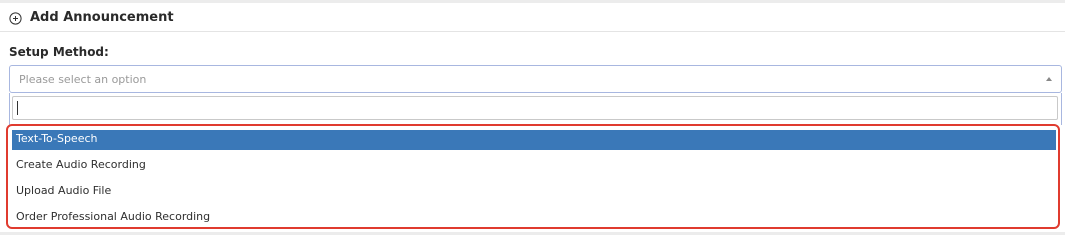 The height and width of the screenshot is (240, 1065). What do you see at coordinates (535, 108) in the screenshot?
I see `dropdown-search-input` at bounding box center [535, 108].